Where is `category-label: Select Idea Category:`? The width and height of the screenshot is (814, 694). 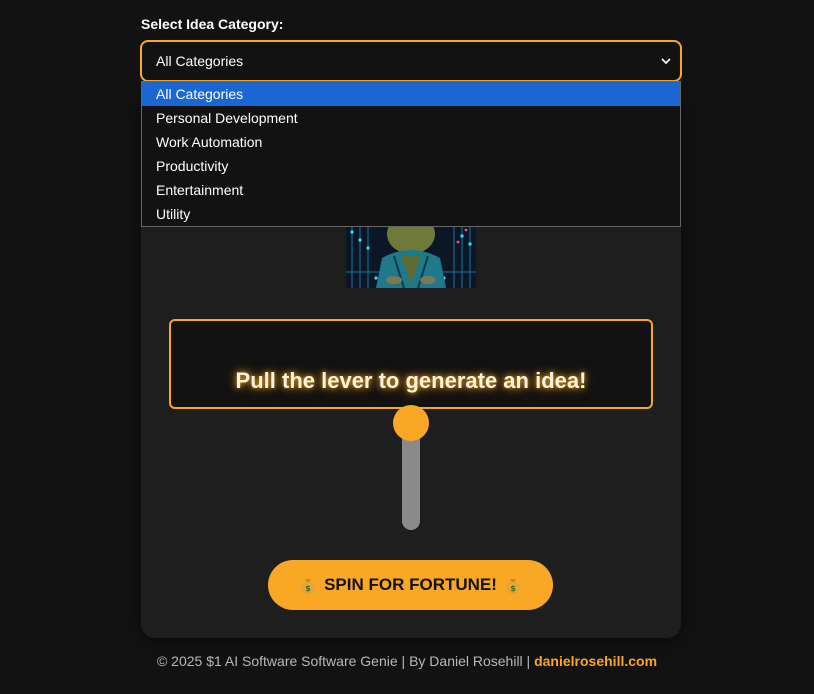
category-label: Select Idea Category: is located at coordinates (212, 24).